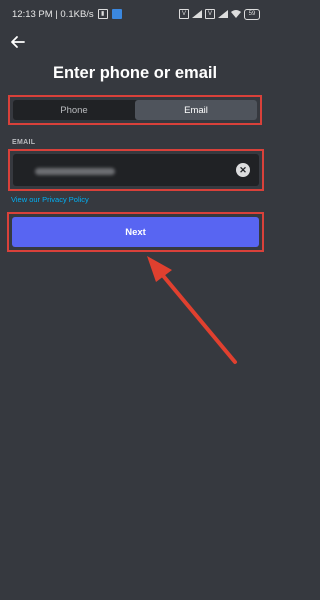  Describe the element at coordinates (18, 42) in the screenshot. I see `back-arrow-icon` at that location.